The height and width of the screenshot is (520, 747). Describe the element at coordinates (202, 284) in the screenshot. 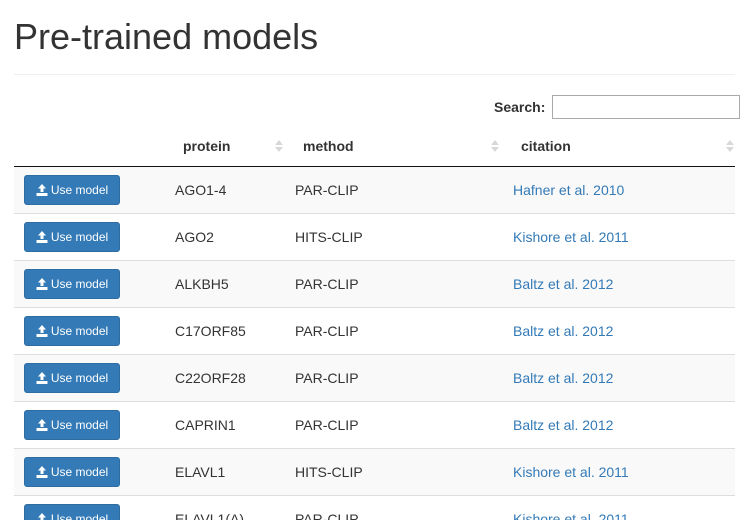

I see `protein-cell: ALKBH5` at that location.